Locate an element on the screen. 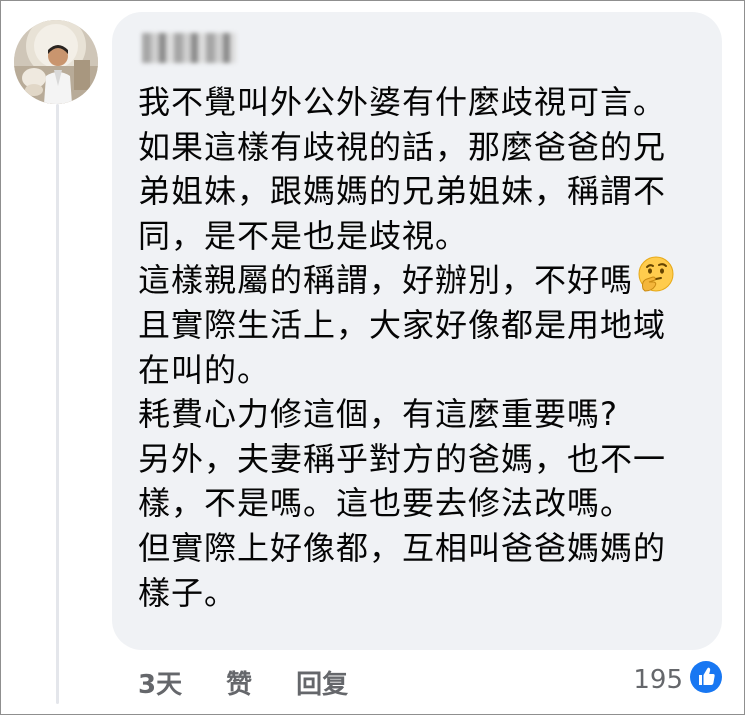 The image size is (745, 715). reply-thread-line is located at coordinates (57, 404).